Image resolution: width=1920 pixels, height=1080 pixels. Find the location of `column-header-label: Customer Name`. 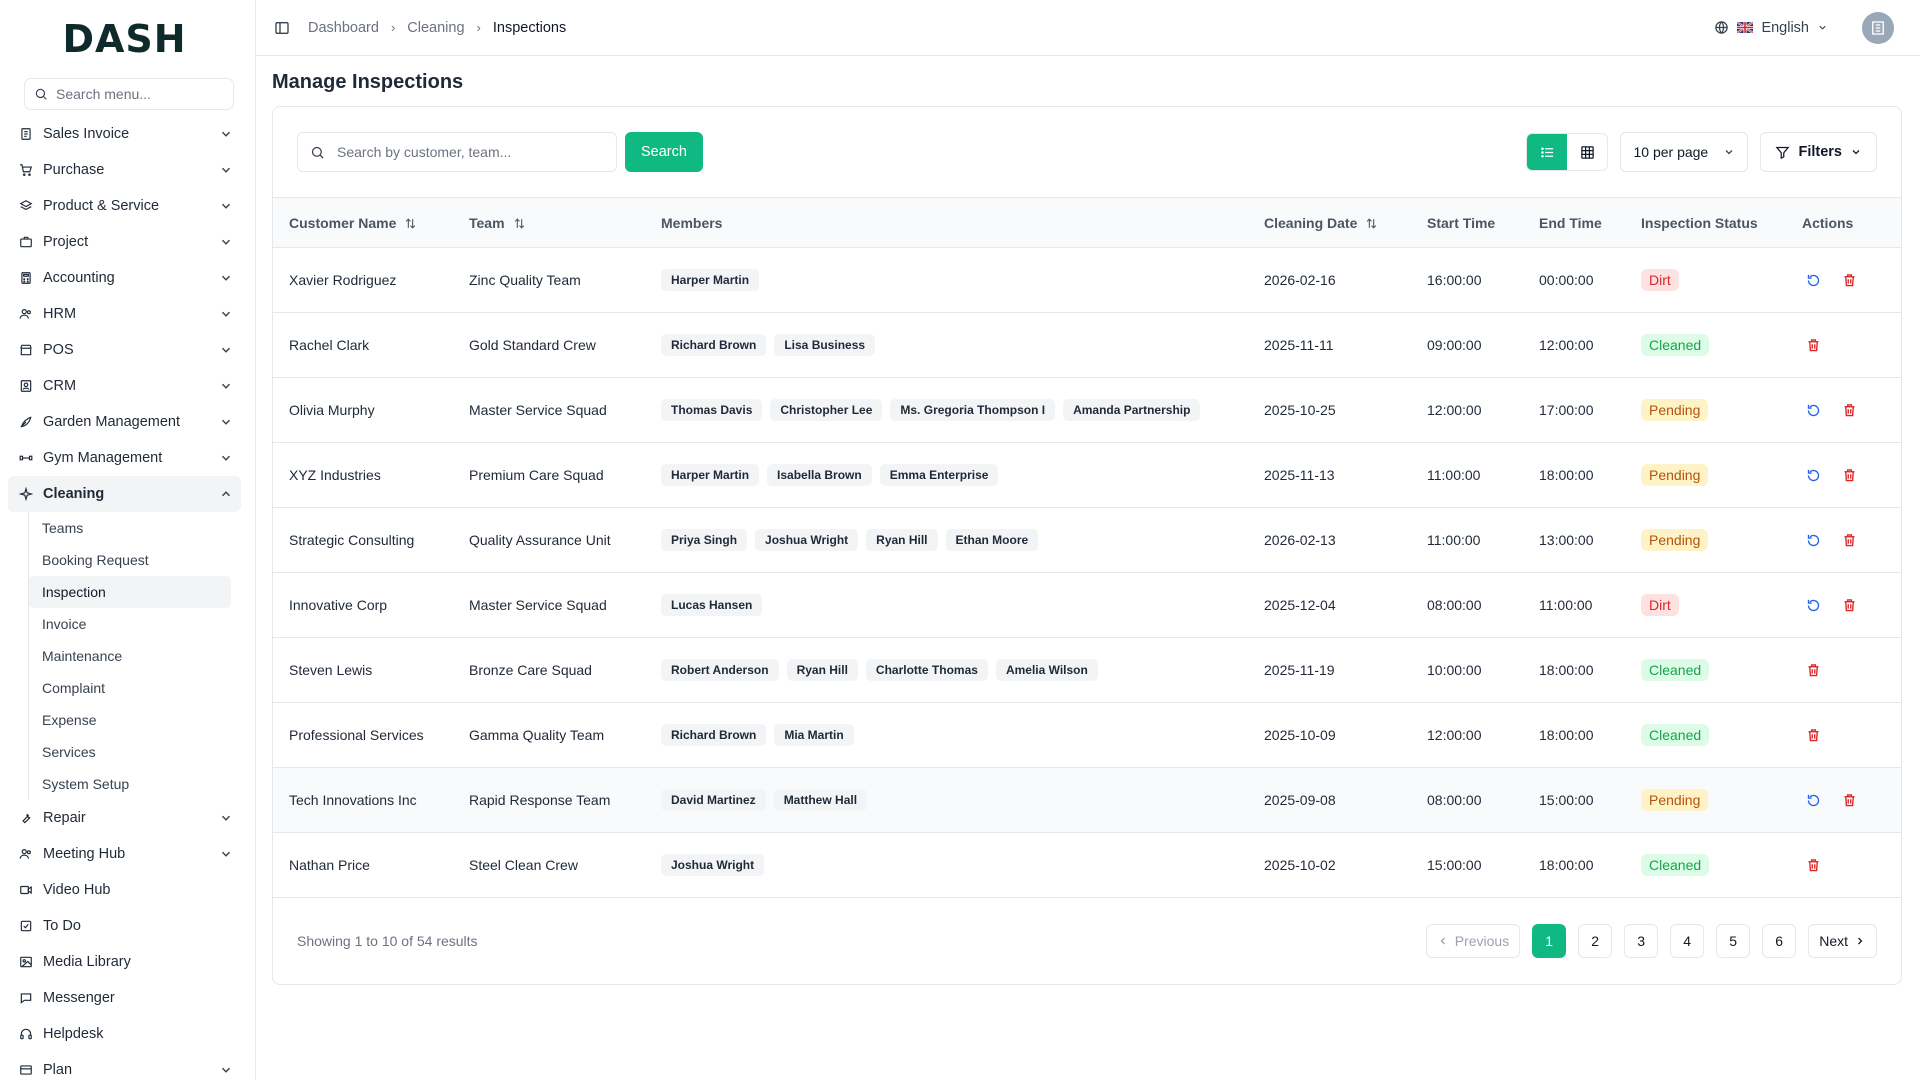

column-header-label: Customer Name is located at coordinates (343, 222).